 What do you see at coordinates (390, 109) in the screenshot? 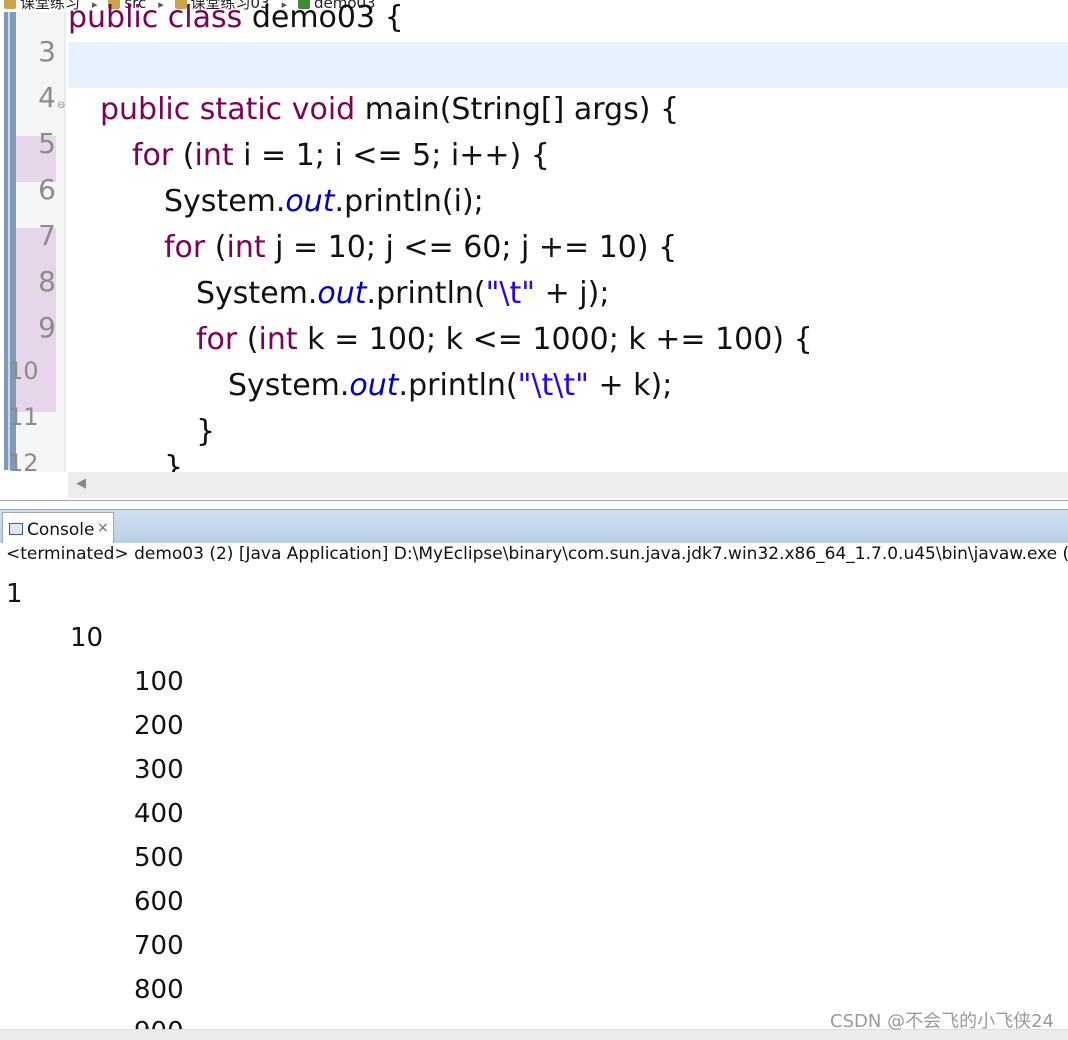
I see `code-text: public static void main(String[] args) {` at bounding box center [390, 109].